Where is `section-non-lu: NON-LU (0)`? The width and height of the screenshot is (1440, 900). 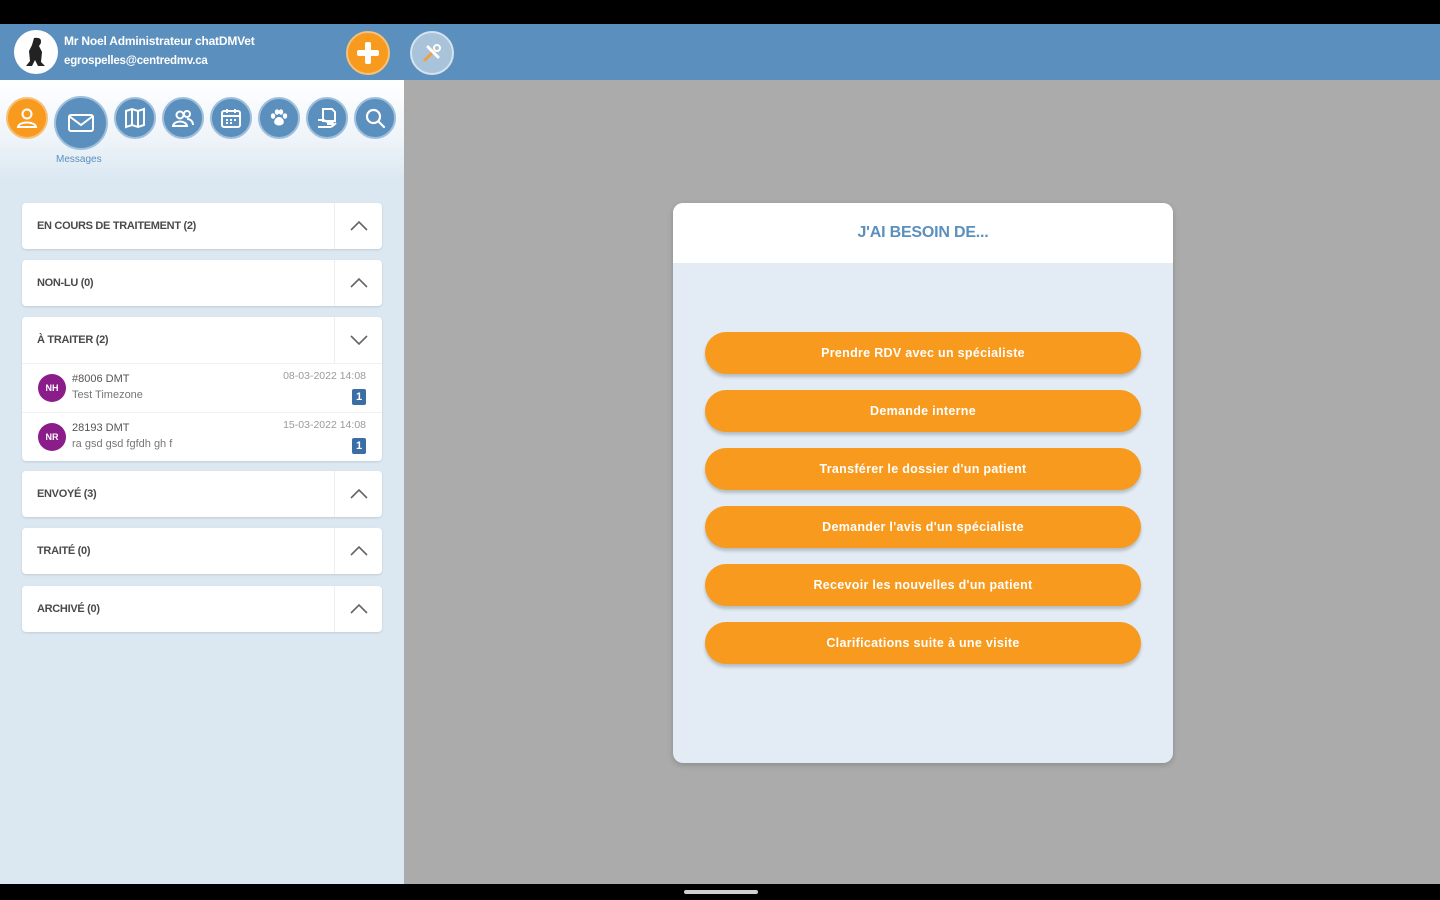 section-non-lu: NON-LU (0) is located at coordinates (202, 283).